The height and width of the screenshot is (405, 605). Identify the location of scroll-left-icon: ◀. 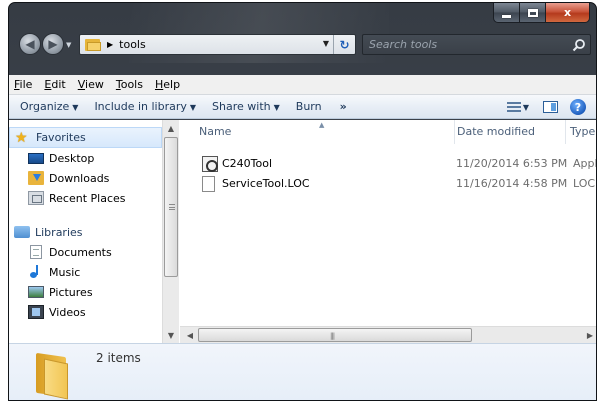
(190, 335).